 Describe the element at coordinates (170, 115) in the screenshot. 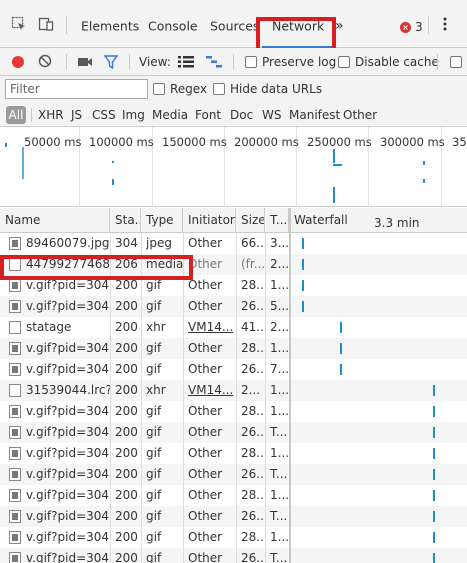

I see `type-filter-media: Media` at that location.